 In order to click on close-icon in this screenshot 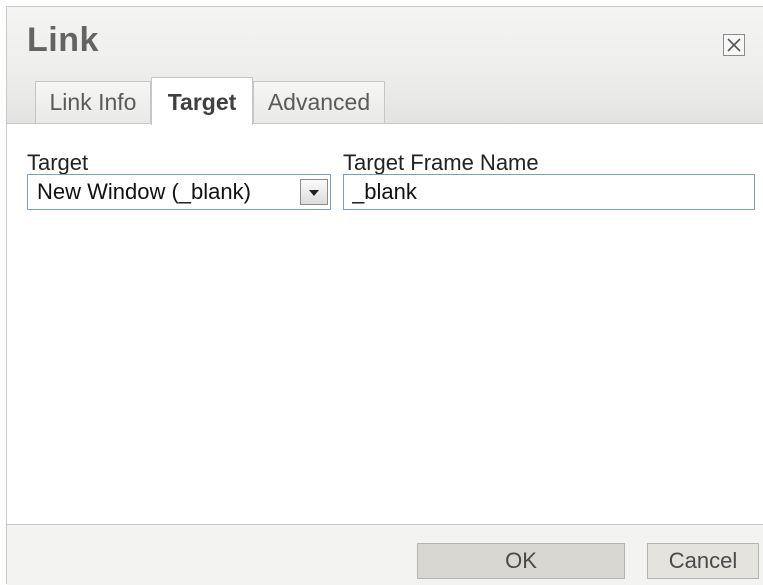, I will do `click(734, 45)`.